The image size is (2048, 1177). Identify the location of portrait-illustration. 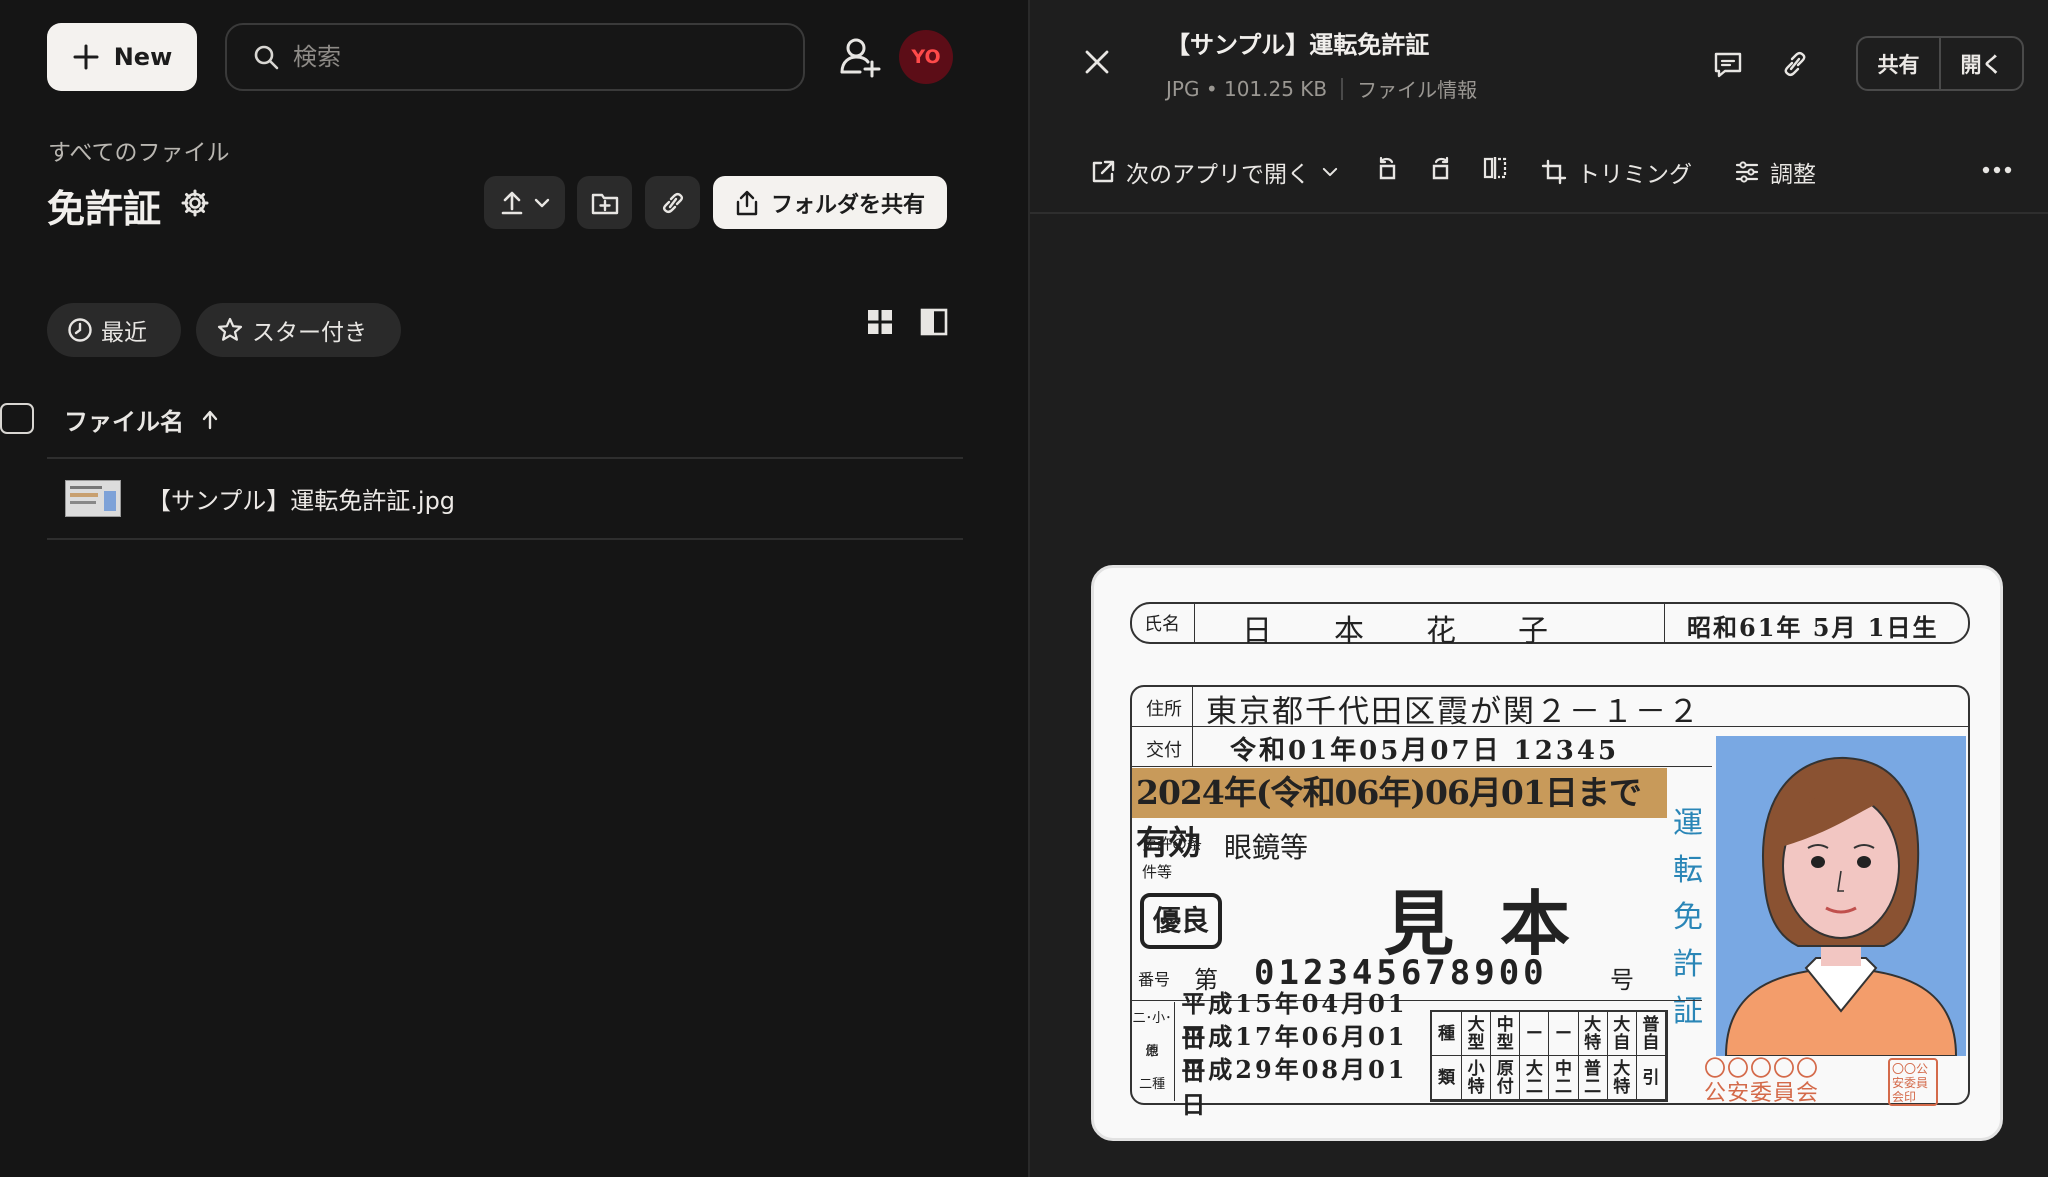
(1841, 896).